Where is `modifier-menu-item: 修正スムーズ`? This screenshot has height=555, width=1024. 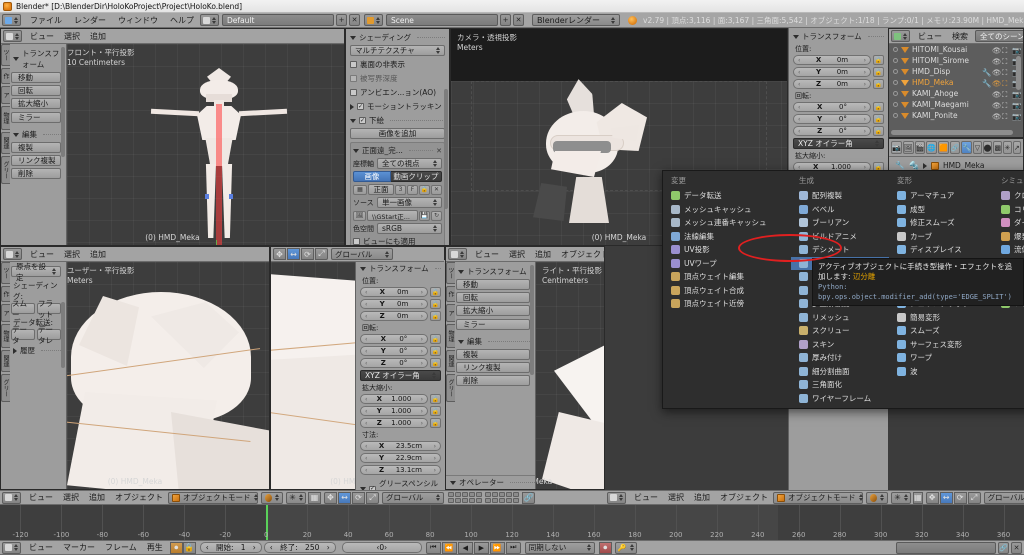
modifier-menu-item: 修正スムーズ is located at coordinates (941, 223).